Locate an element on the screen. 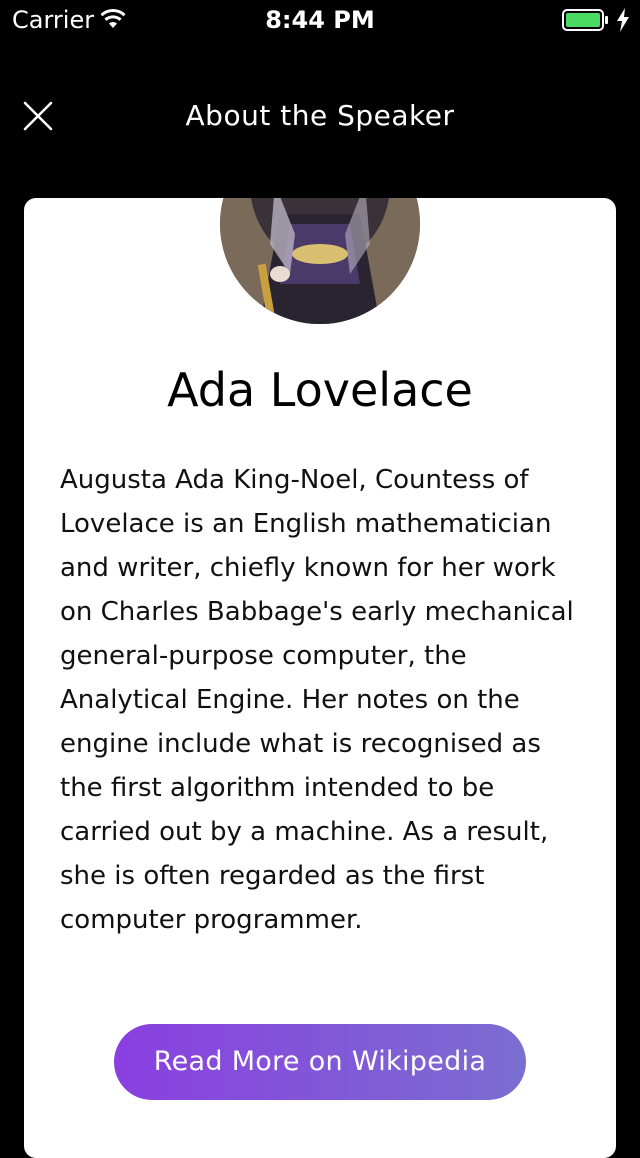 Image resolution: width=640 pixels, height=1158 pixels. nav-bar: About the Speaker is located at coordinates (320, 115).